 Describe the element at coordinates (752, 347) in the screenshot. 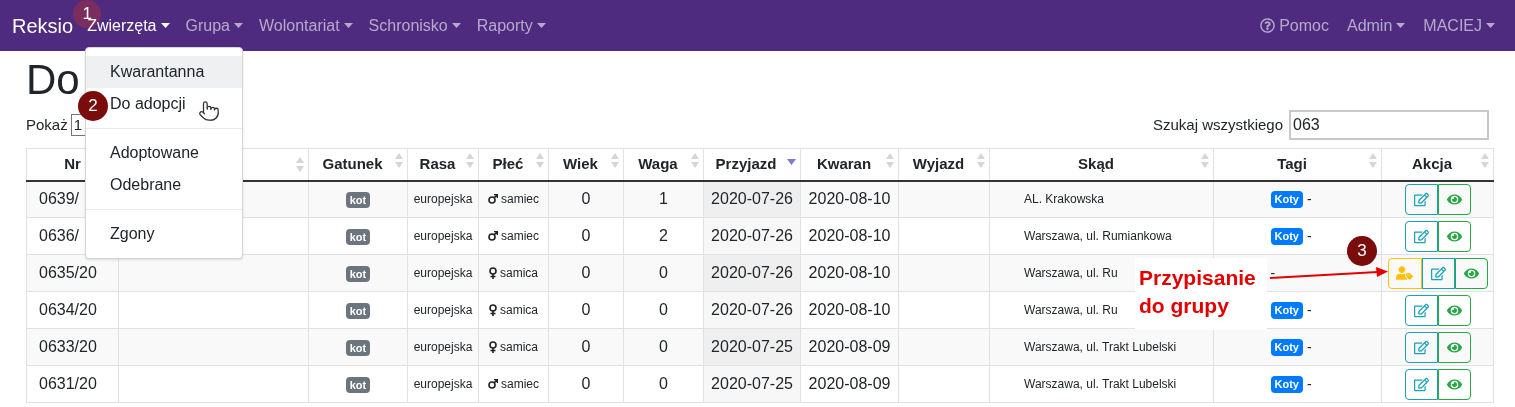

I see `table-cell: 2020-07-25` at that location.